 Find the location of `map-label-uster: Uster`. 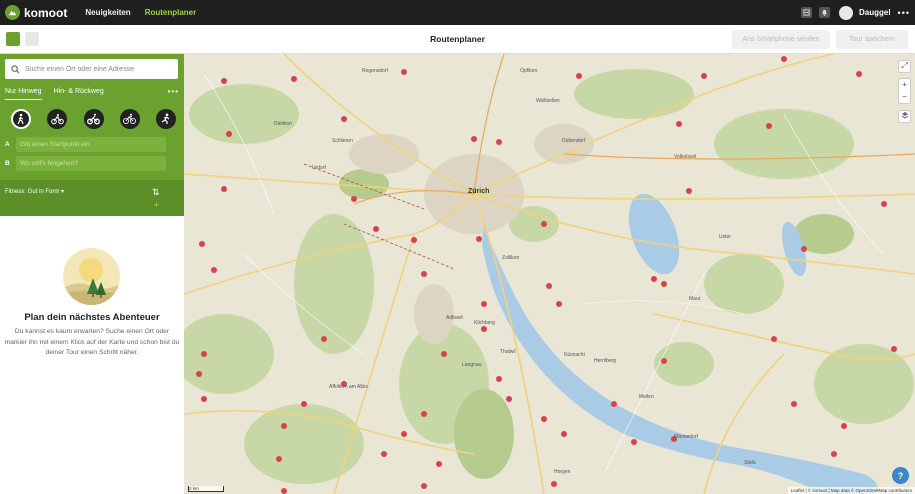

map-label-uster: Uster is located at coordinates (725, 237).